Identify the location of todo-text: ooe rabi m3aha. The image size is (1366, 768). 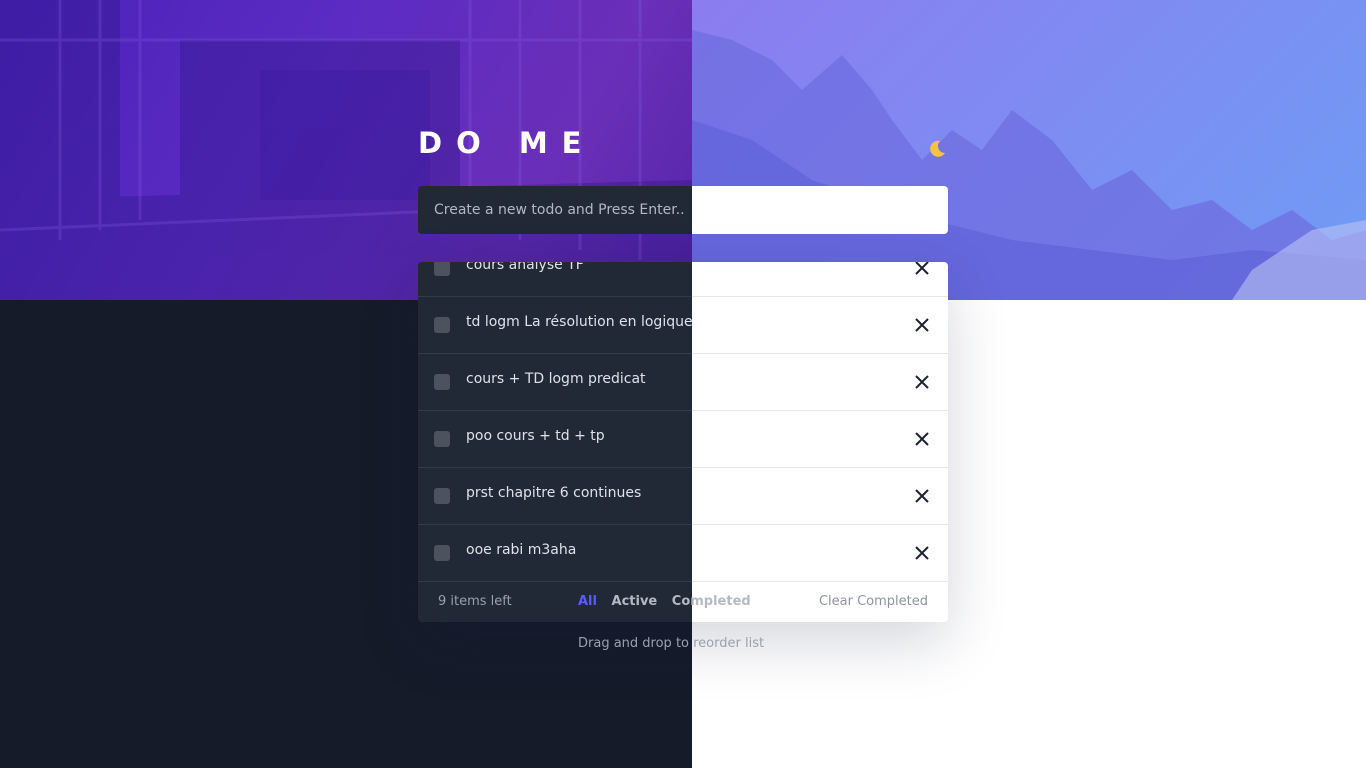
(521, 550).